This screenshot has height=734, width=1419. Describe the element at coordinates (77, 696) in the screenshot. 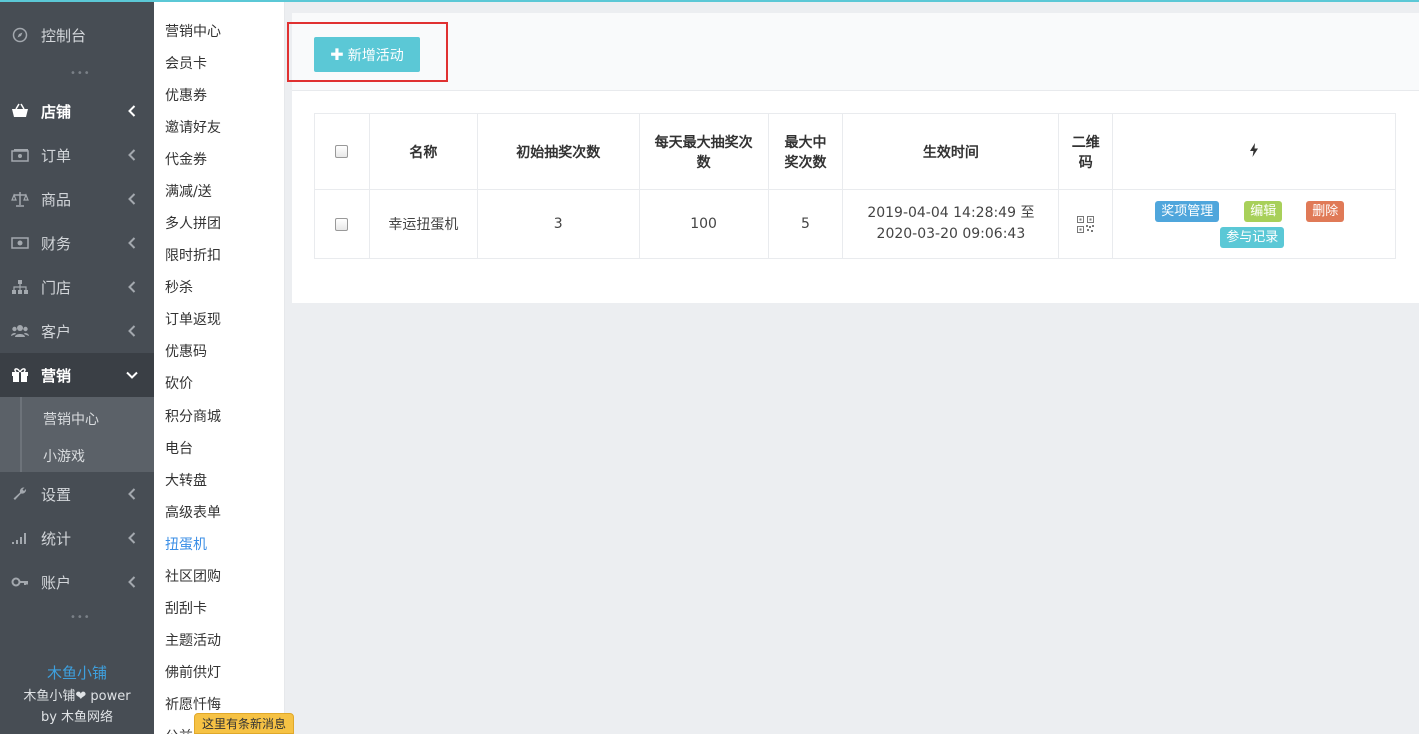

I see `brand-power: 木鱼小铺❤ power` at that location.